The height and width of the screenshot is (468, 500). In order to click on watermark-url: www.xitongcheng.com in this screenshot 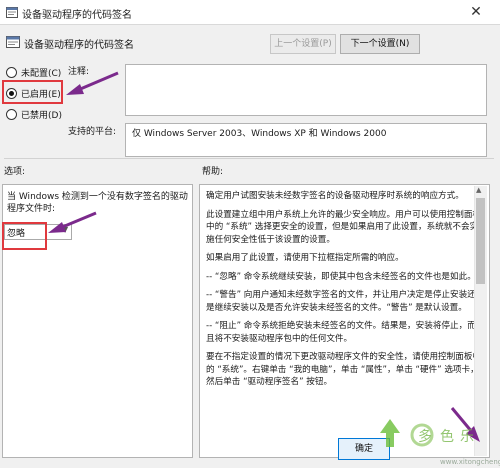, I will do `click(470, 462)`.